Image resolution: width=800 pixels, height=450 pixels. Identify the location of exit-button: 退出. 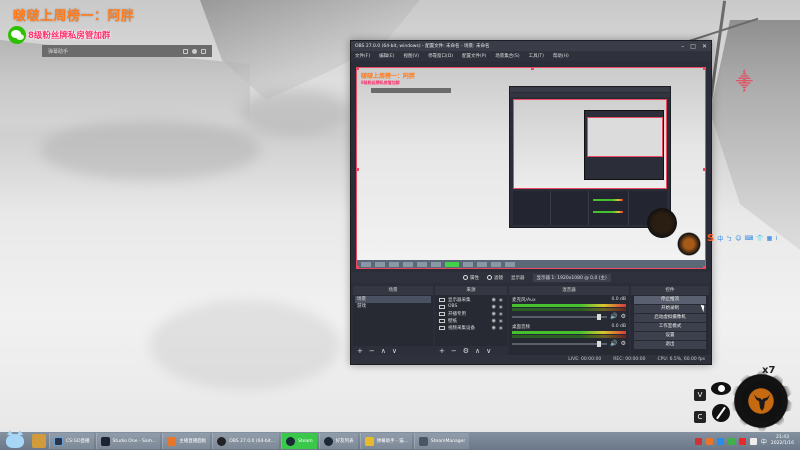
(670, 345).